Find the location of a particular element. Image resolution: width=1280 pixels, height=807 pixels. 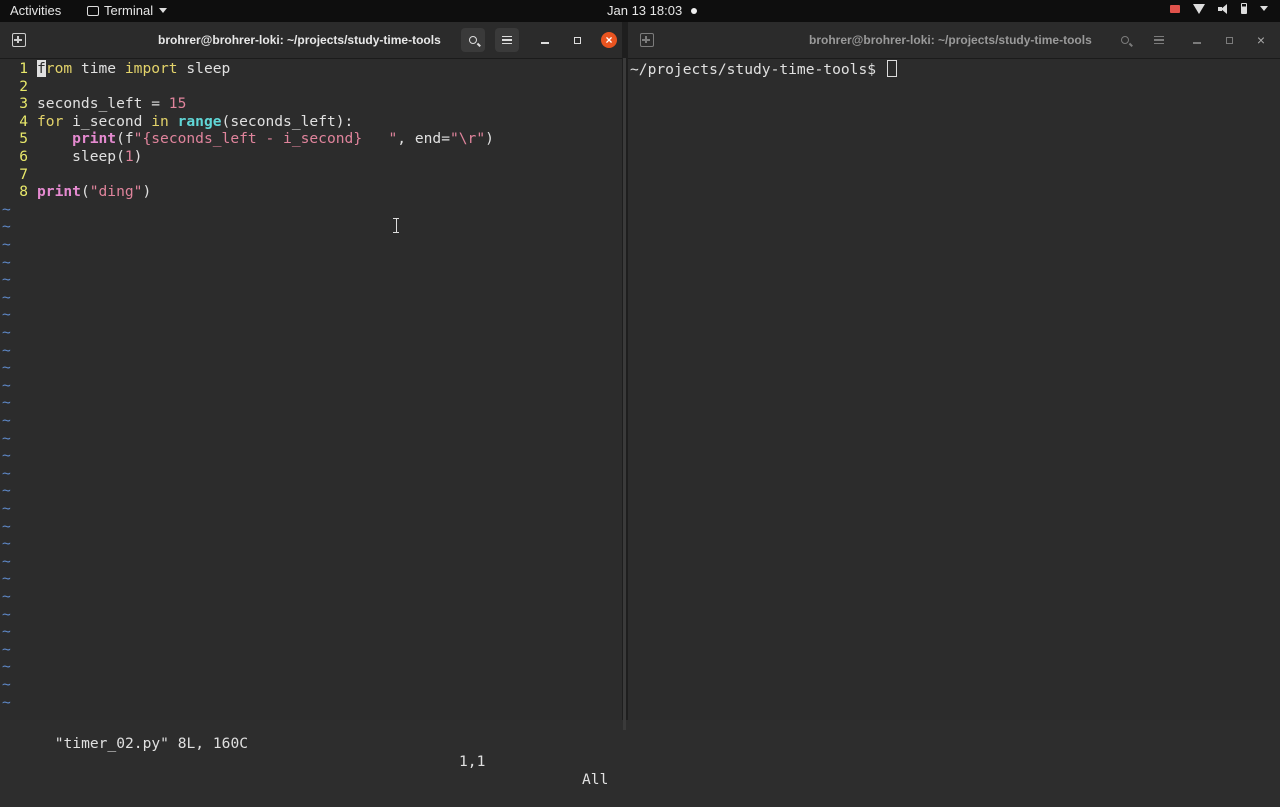

string-literal: "{seconds_left - i_second} " is located at coordinates (265, 139).